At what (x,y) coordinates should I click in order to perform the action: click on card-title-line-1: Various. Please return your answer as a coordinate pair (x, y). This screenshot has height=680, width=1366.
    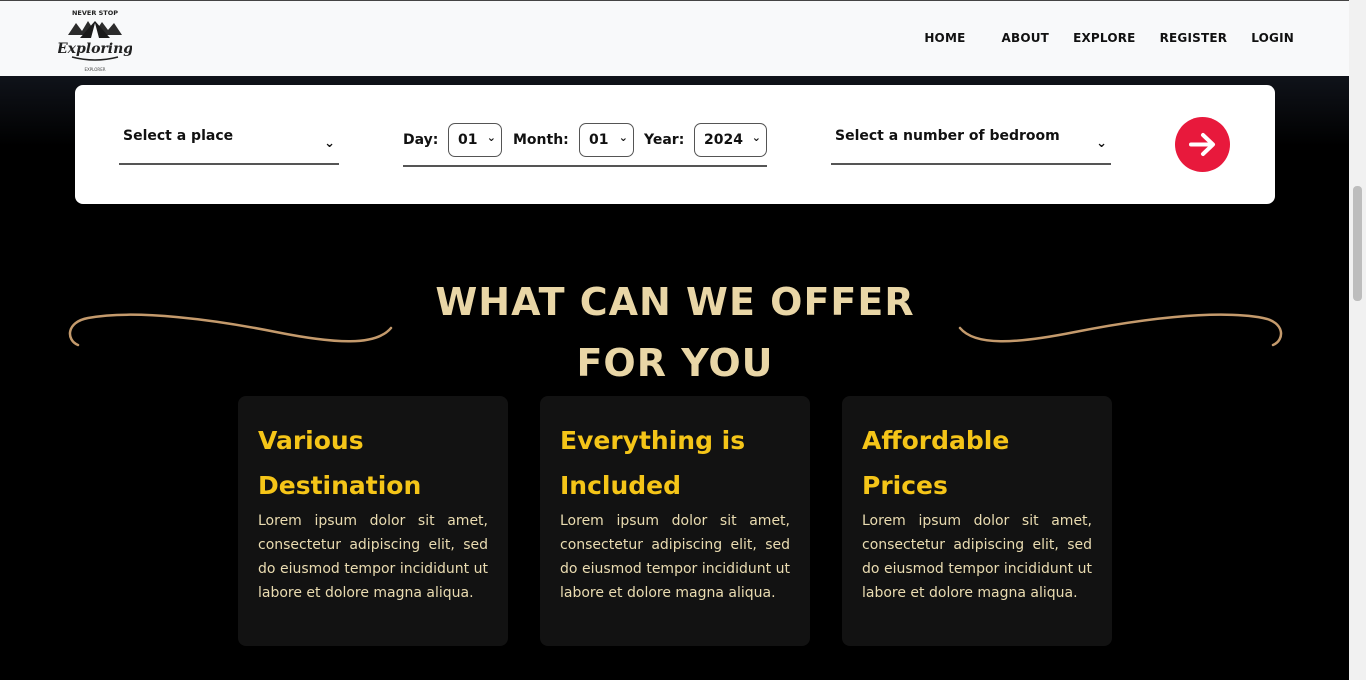
    Looking at the image, I should click on (311, 440).